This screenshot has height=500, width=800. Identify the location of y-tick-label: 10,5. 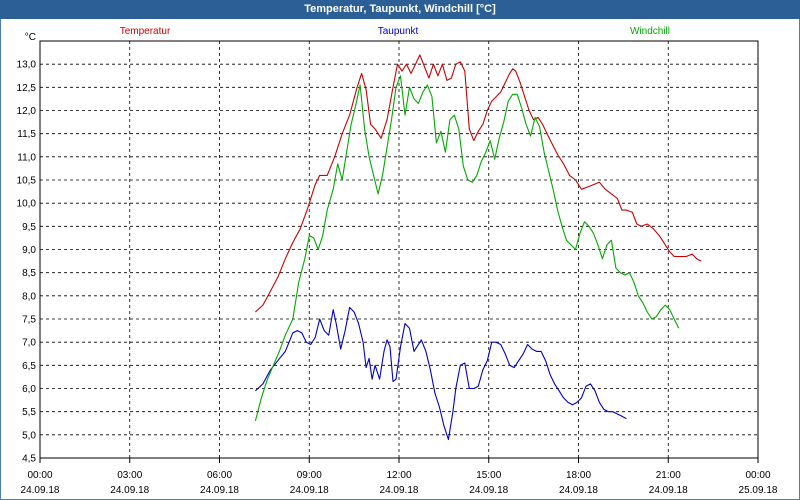
(27, 181).